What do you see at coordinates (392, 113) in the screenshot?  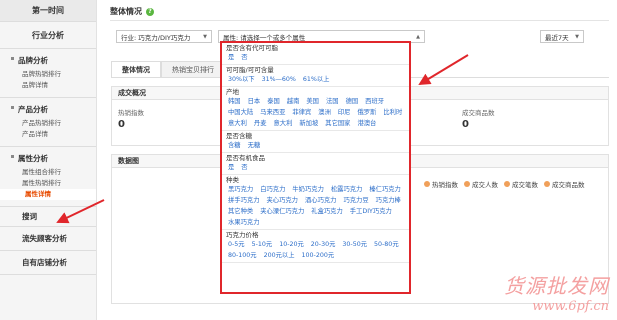 I see `attribute-option: 比利时` at bounding box center [392, 113].